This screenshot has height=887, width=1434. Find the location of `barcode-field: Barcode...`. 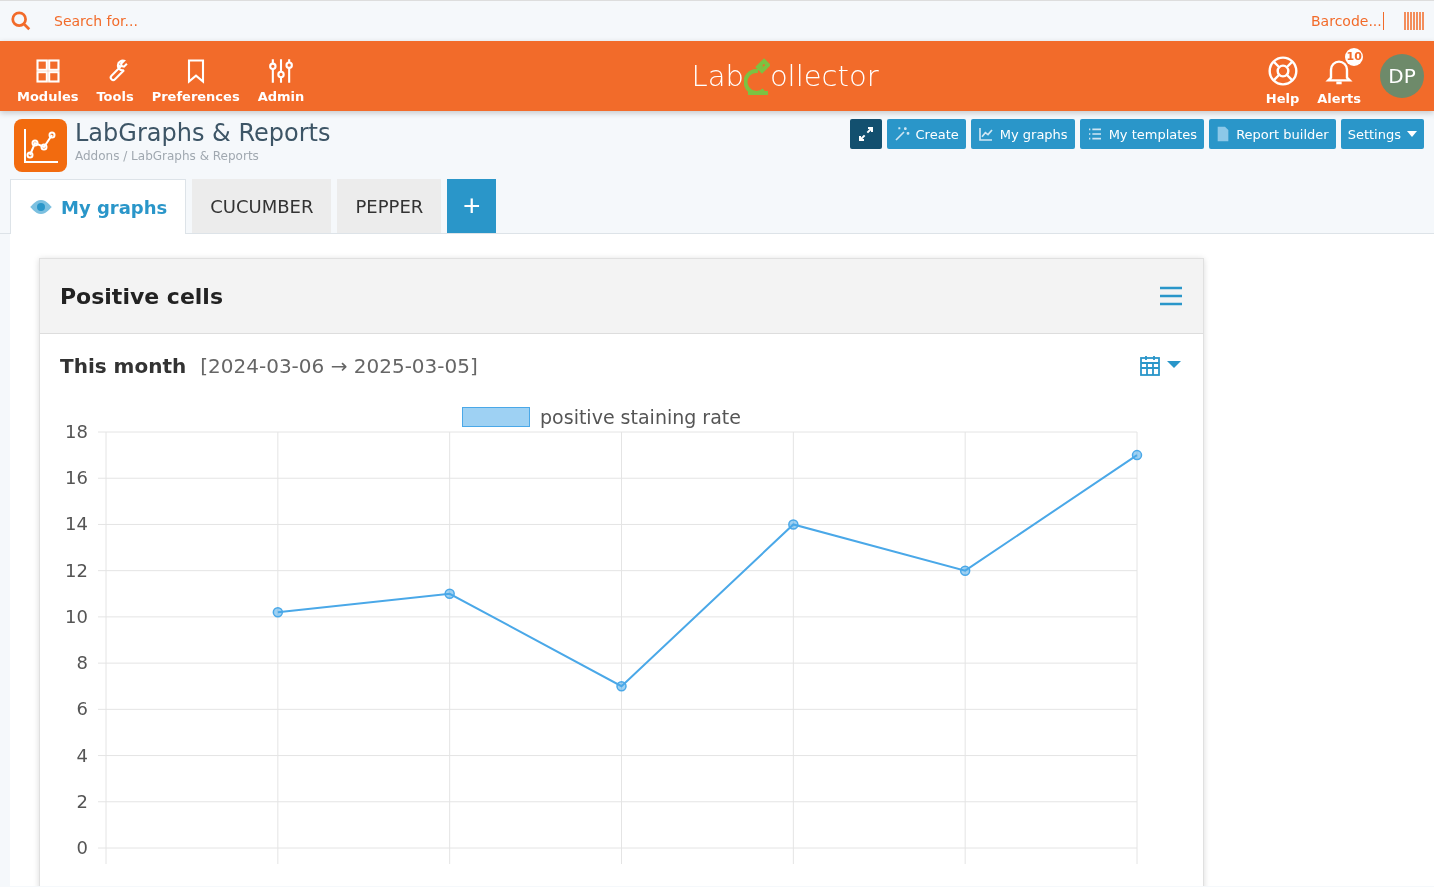

barcode-field: Barcode... is located at coordinates (1346, 21).